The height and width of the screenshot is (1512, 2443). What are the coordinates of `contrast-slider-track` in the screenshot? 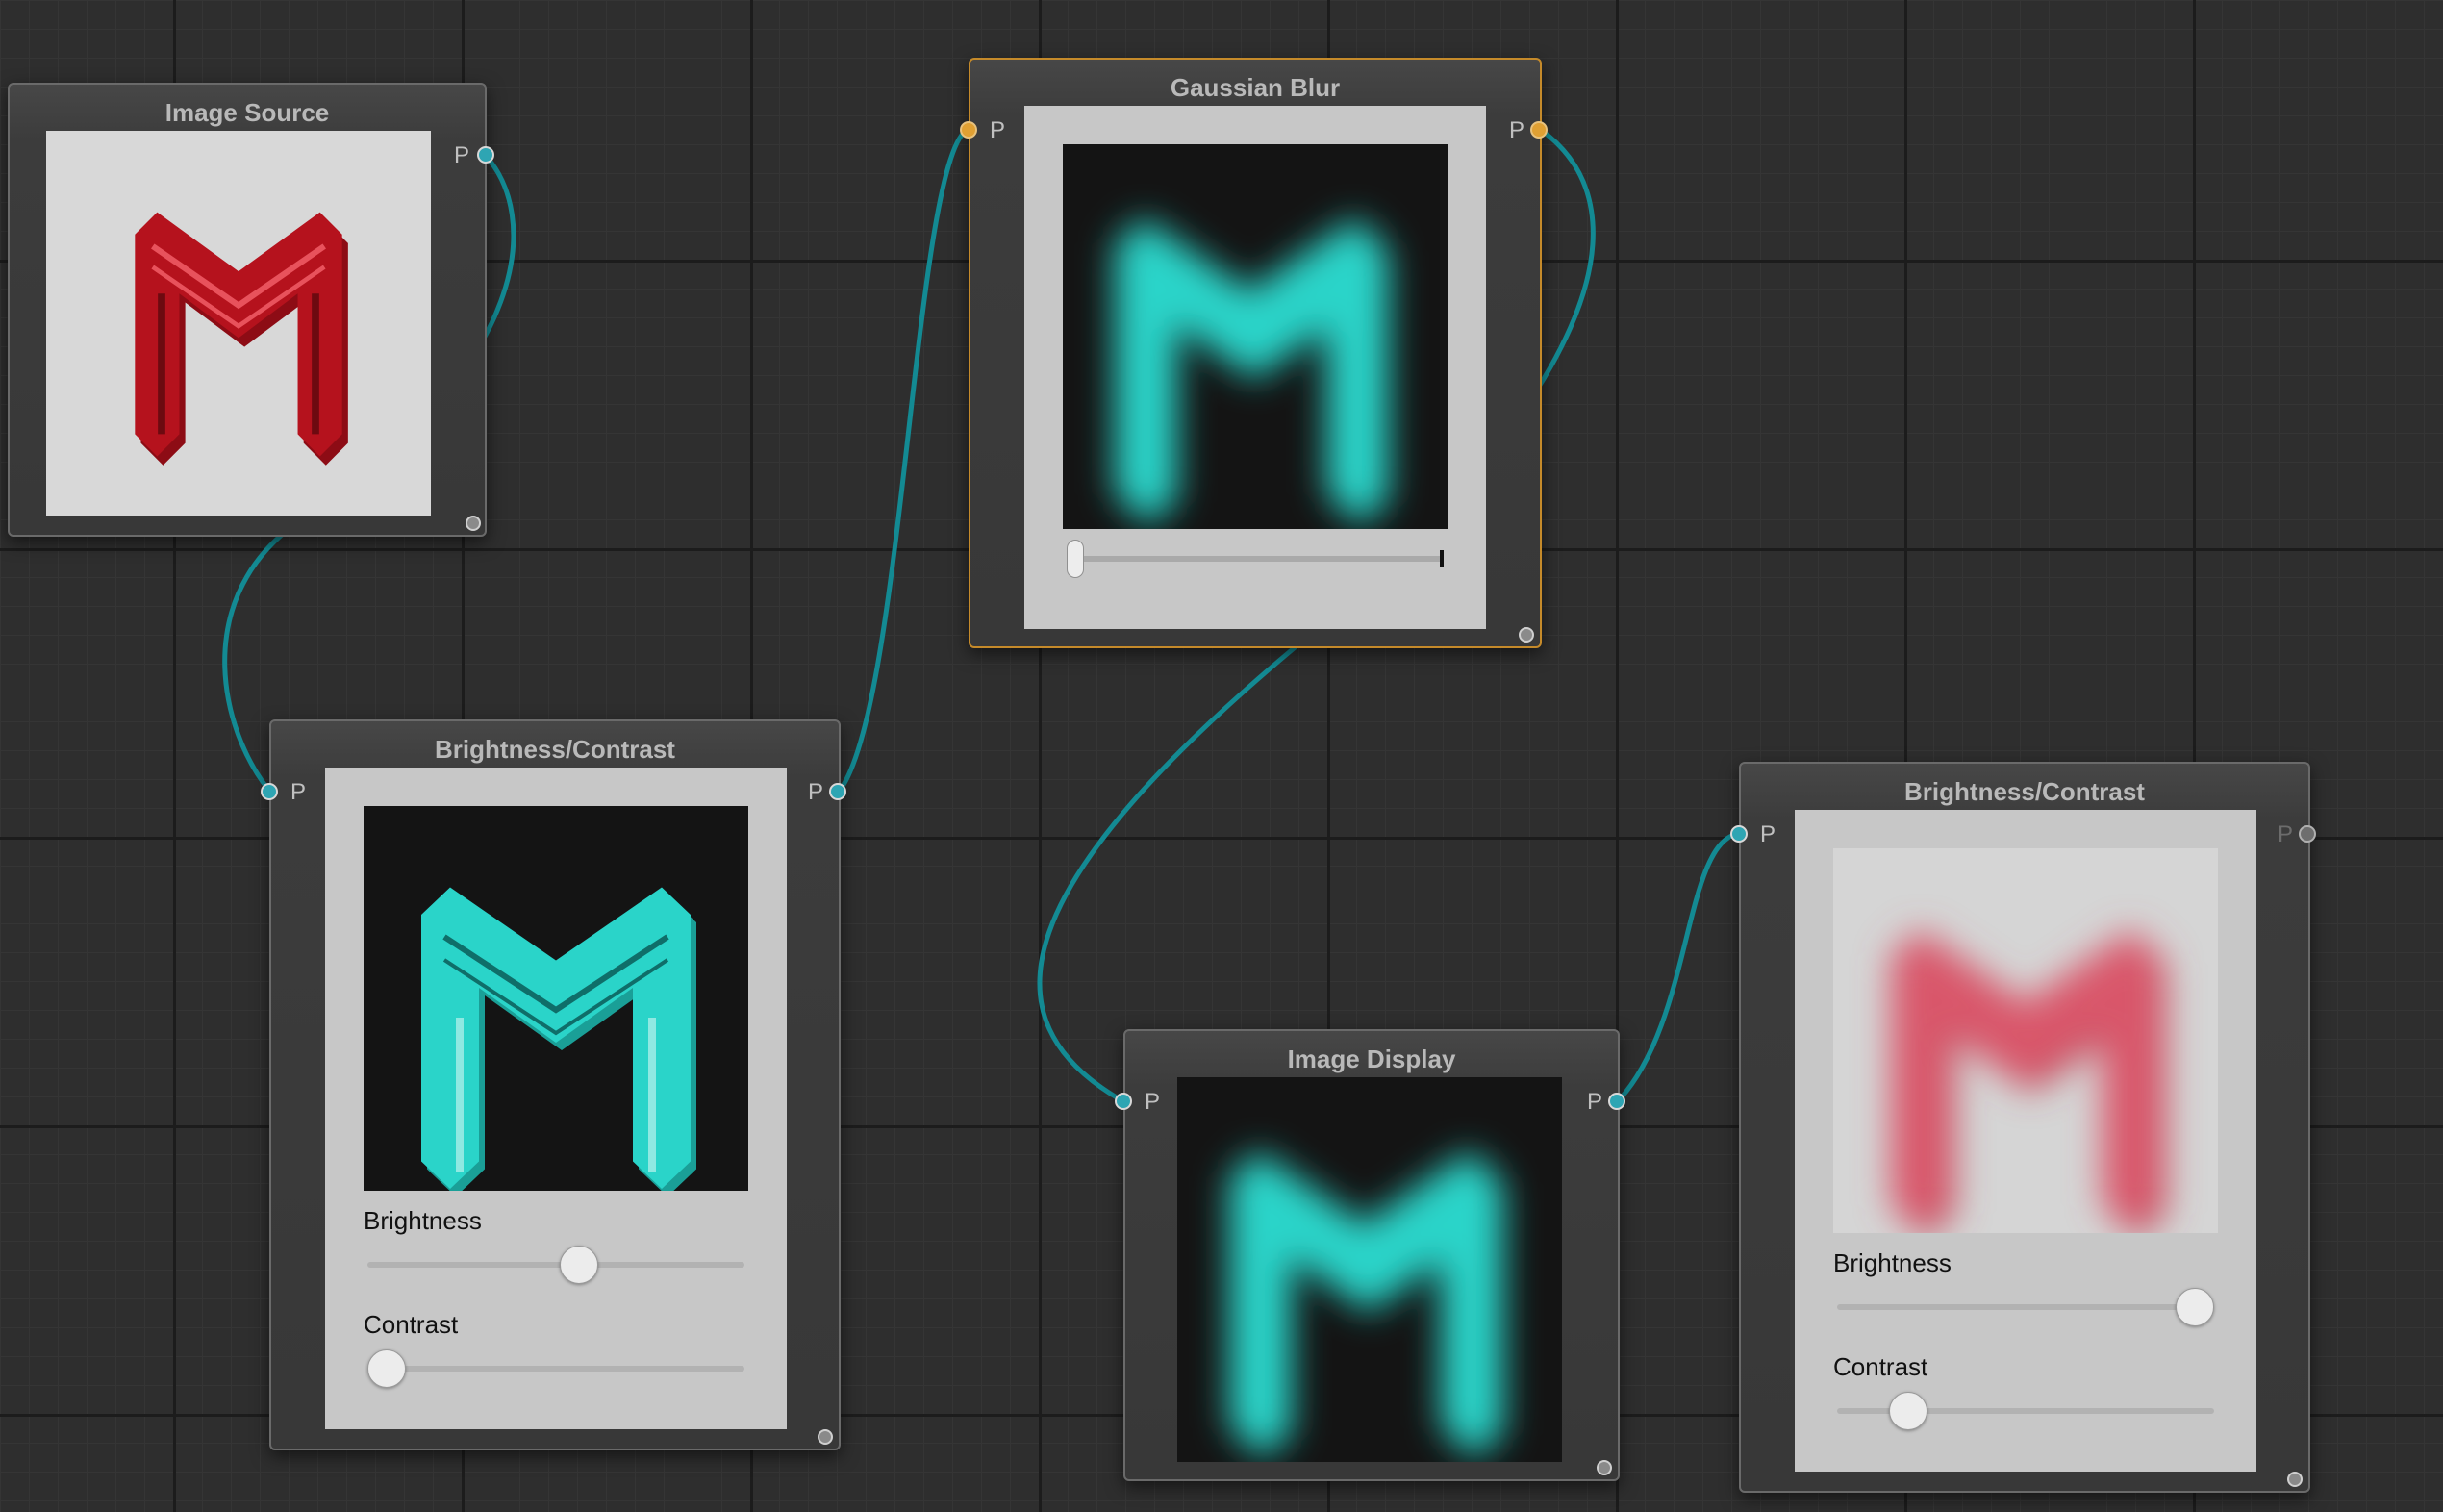 It's located at (555, 1369).